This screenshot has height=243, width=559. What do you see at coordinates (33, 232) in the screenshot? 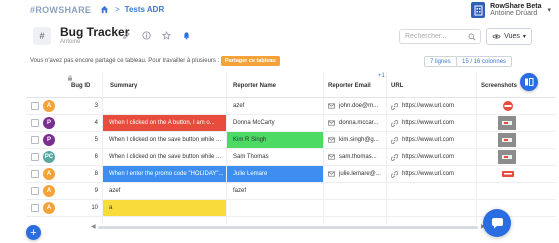
I see `add-row-button: +` at bounding box center [33, 232].